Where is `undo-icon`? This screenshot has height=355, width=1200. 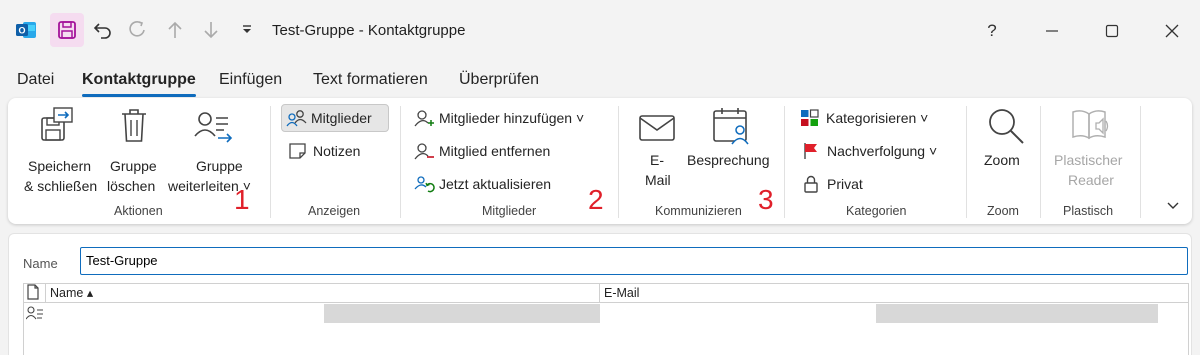 undo-icon is located at coordinates (103, 30).